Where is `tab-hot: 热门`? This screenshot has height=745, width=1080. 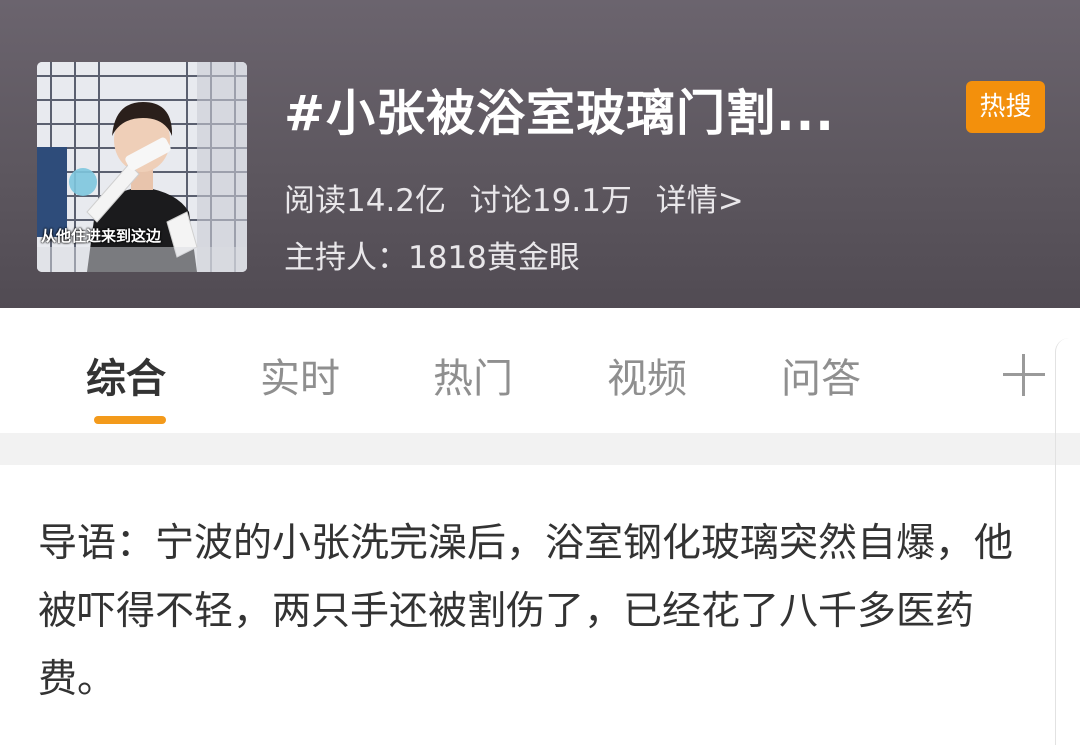 tab-hot: 热门 is located at coordinates (473, 375).